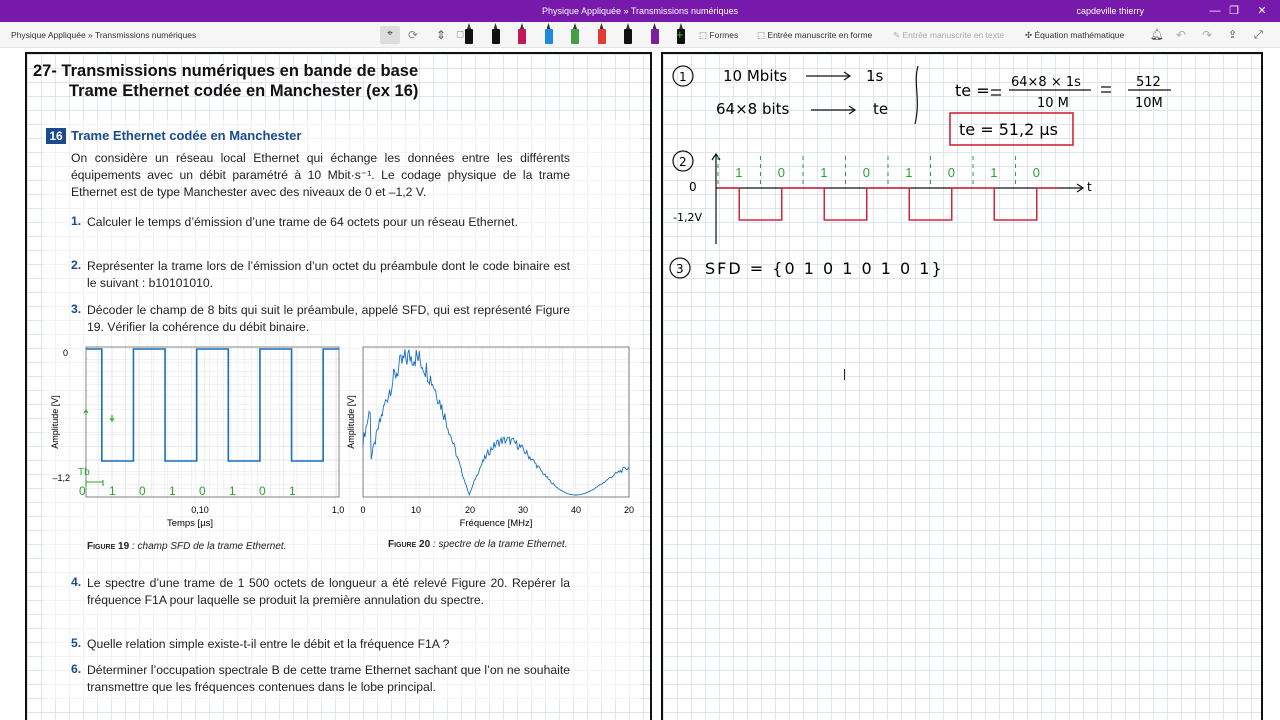 The height and width of the screenshot is (720, 1280). What do you see at coordinates (953, 35) in the screenshot?
I see `ink-to-text-label: Entrée manuscrite en texte` at bounding box center [953, 35].